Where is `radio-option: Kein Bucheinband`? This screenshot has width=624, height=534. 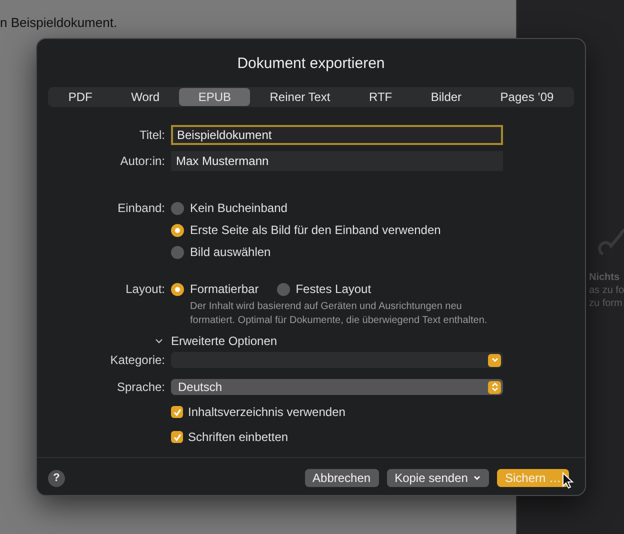 radio-option: Kein Bucheinband is located at coordinates (229, 208).